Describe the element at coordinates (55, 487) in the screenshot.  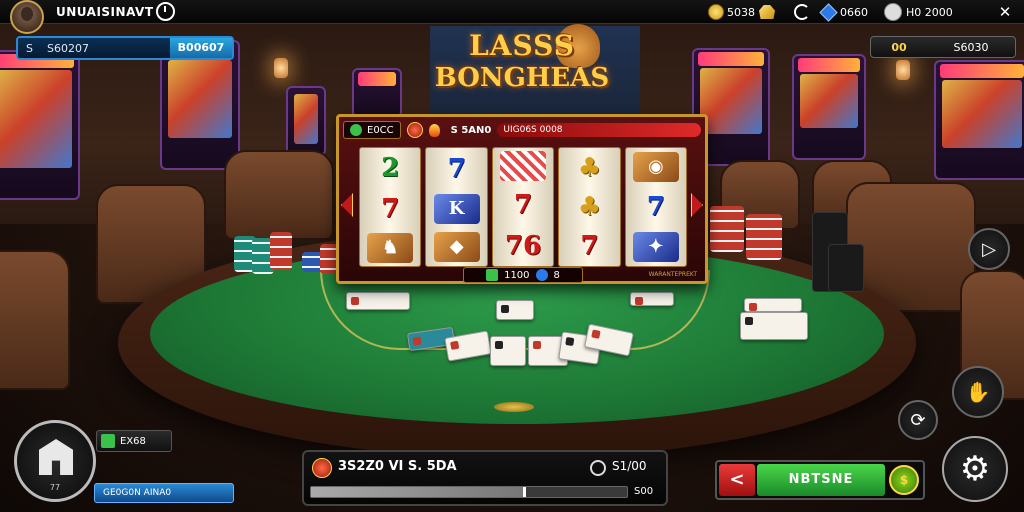
I see `home-label: 77` at that location.